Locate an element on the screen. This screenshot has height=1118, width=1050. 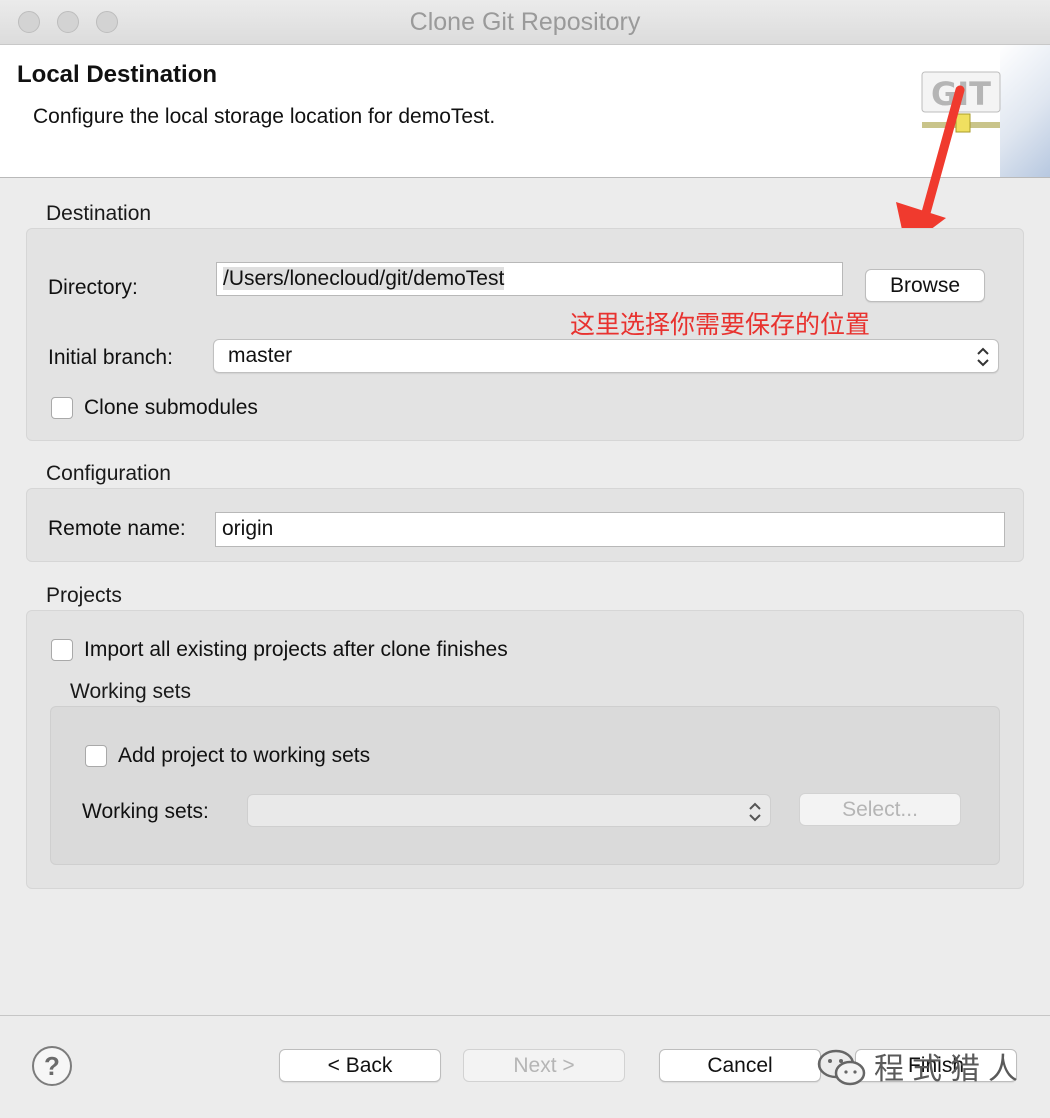
projects-section-label: Projects is located at coordinates (84, 595).